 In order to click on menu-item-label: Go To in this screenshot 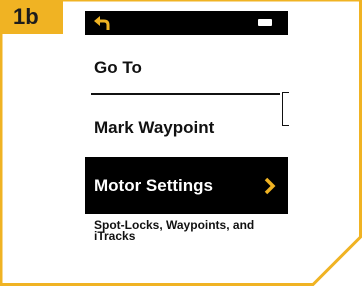, I will do `click(118, 67)`.